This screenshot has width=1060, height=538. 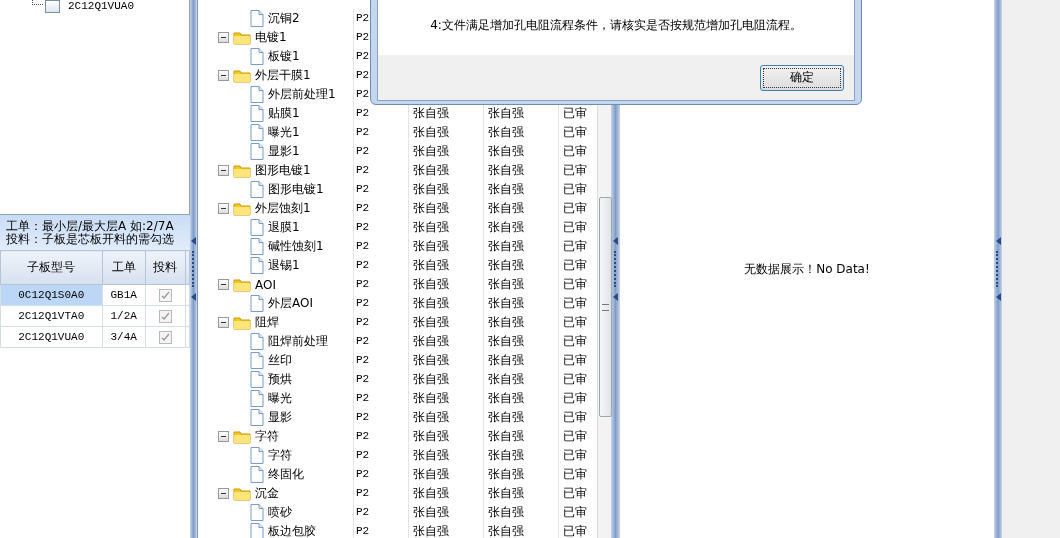 What do you see at coordinates (165, 267) in the screenshot?
I see `column-header: 投料` at bounding box center [165, 267].